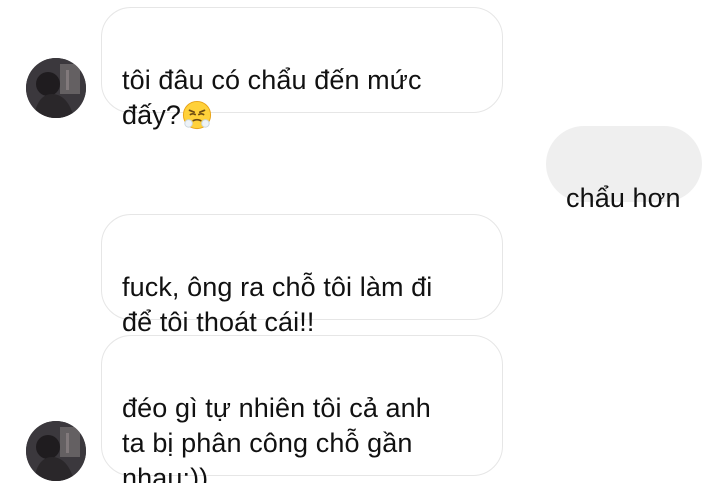 The width and height of the screenshot is (720, 483). What do you see at coordinates (272, 97) in the screenshot?
I see `message-text: tôi đâu có chẩu đến mức đấy?` at bounding box center [272, 97].